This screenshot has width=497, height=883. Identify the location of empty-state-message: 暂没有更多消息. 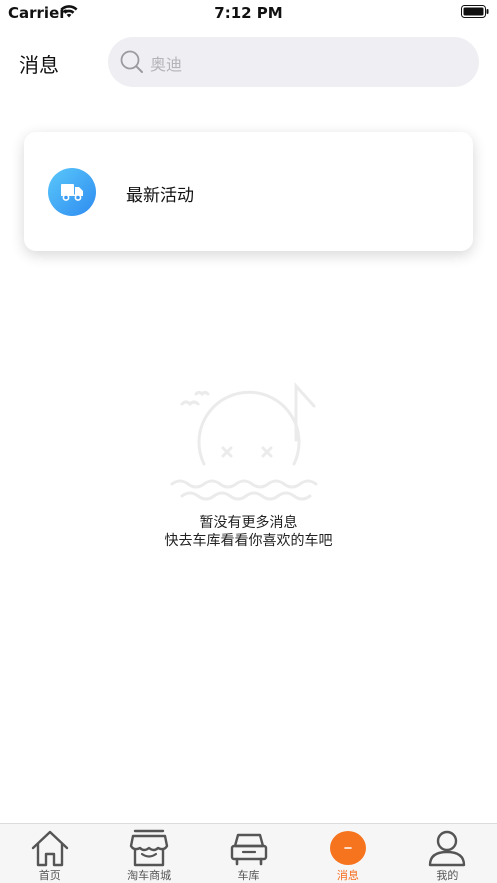
(248, 523).